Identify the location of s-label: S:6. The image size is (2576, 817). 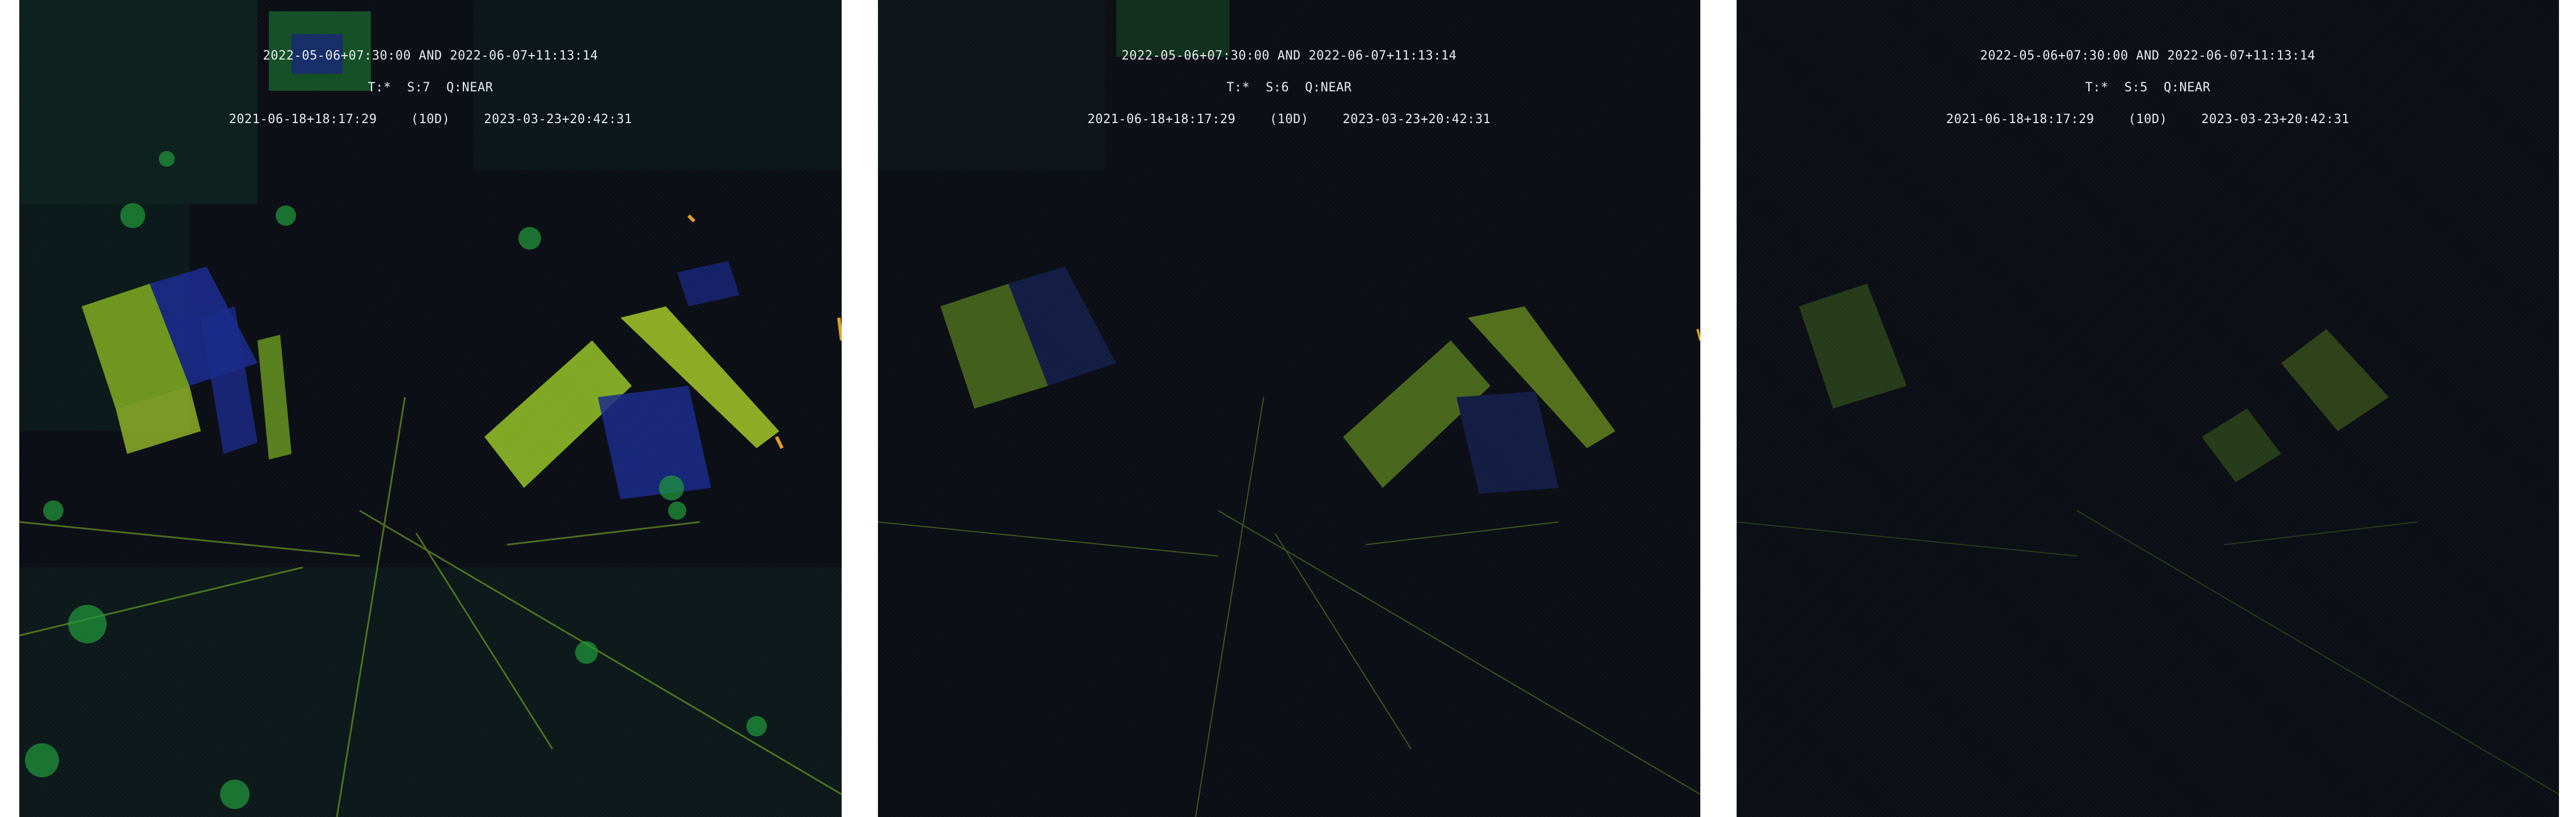
(1277, 88).